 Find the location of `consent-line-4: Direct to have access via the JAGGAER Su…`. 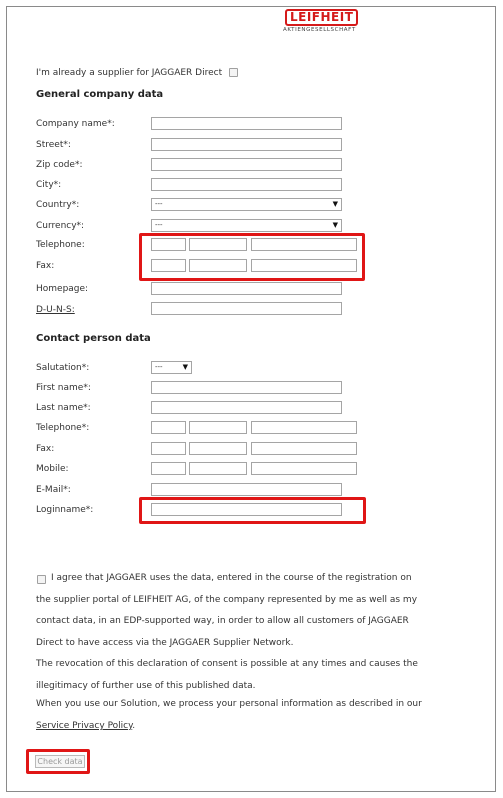

consent-line-4: Direct to have access via the JAGGAER Su… is located at coordinates (165, 642).